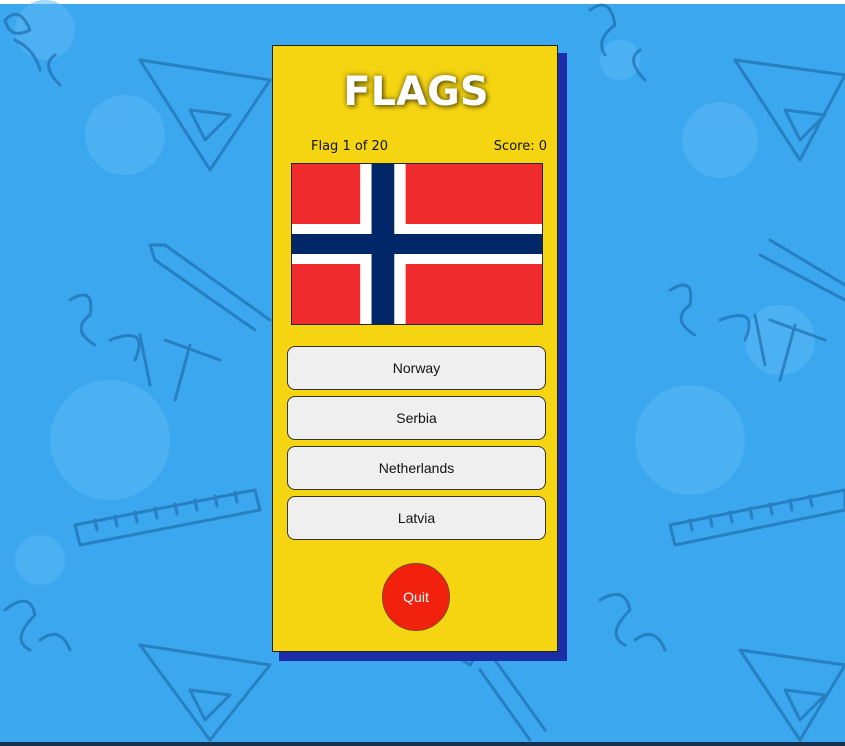 The image size is (845, 746). I want to click on norway-flag-icon, so click(417, 244).